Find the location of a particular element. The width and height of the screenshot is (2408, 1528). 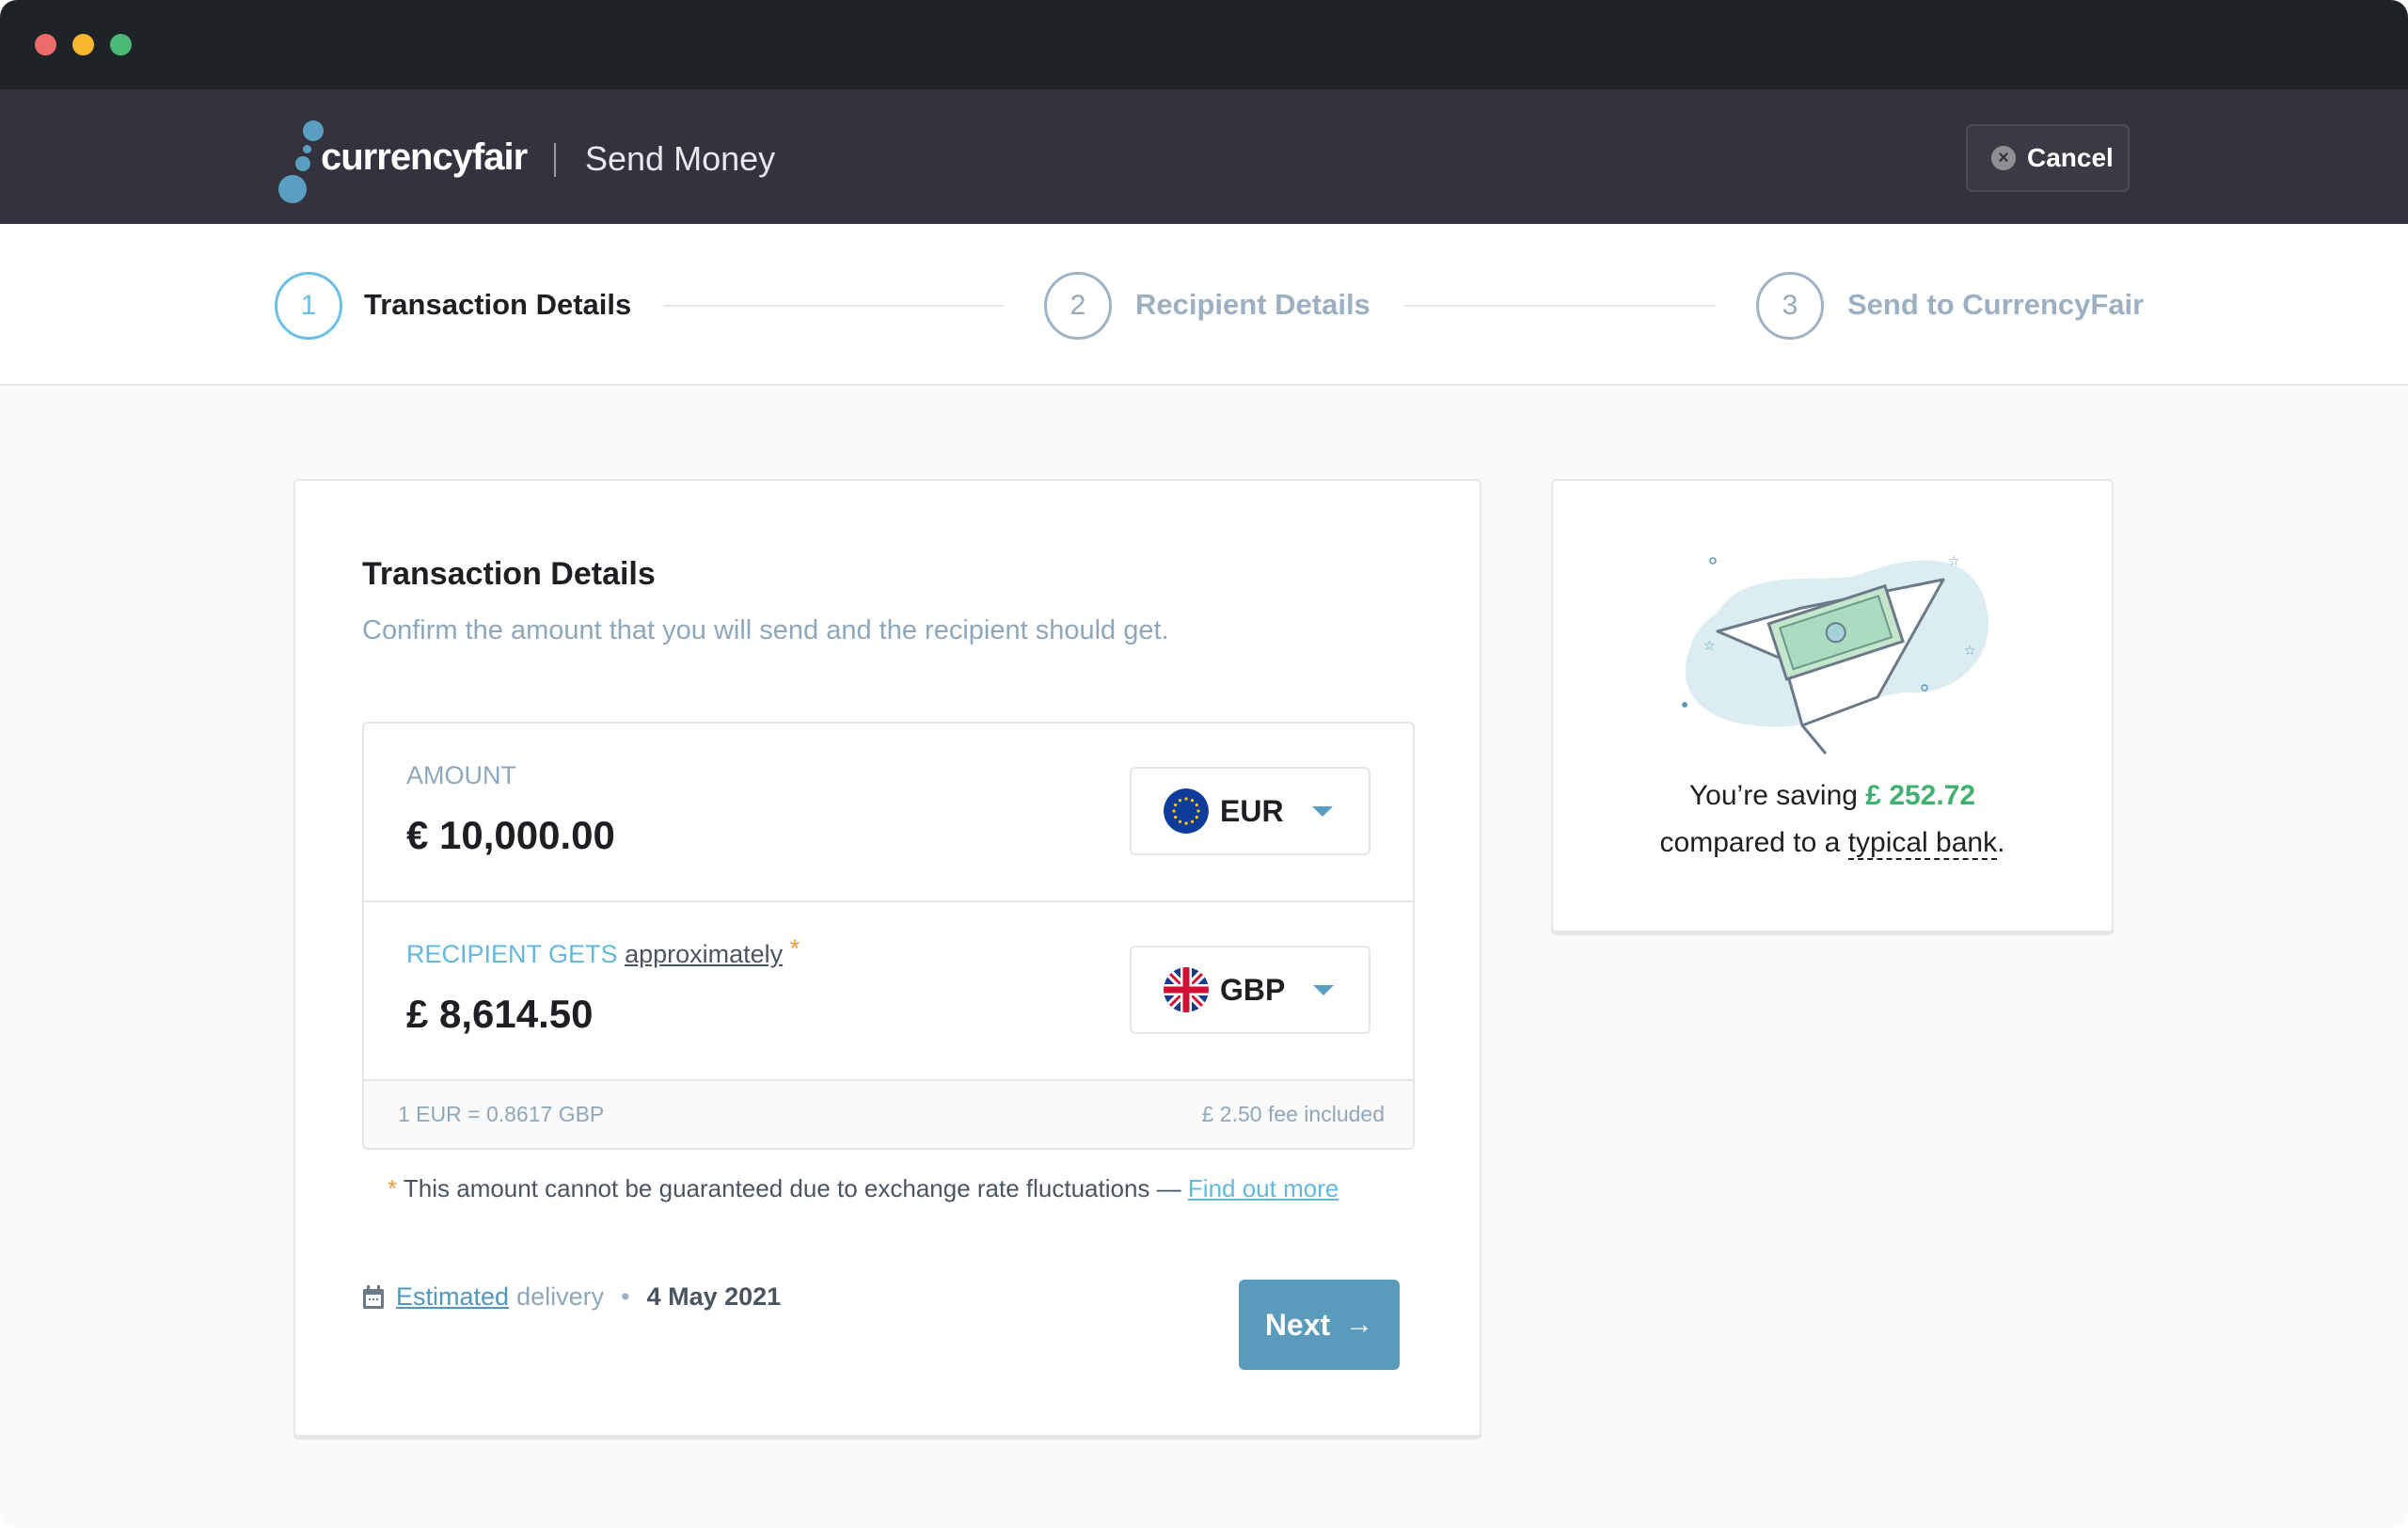

delivery-text: delivery is located at coordinates (560, 1296).